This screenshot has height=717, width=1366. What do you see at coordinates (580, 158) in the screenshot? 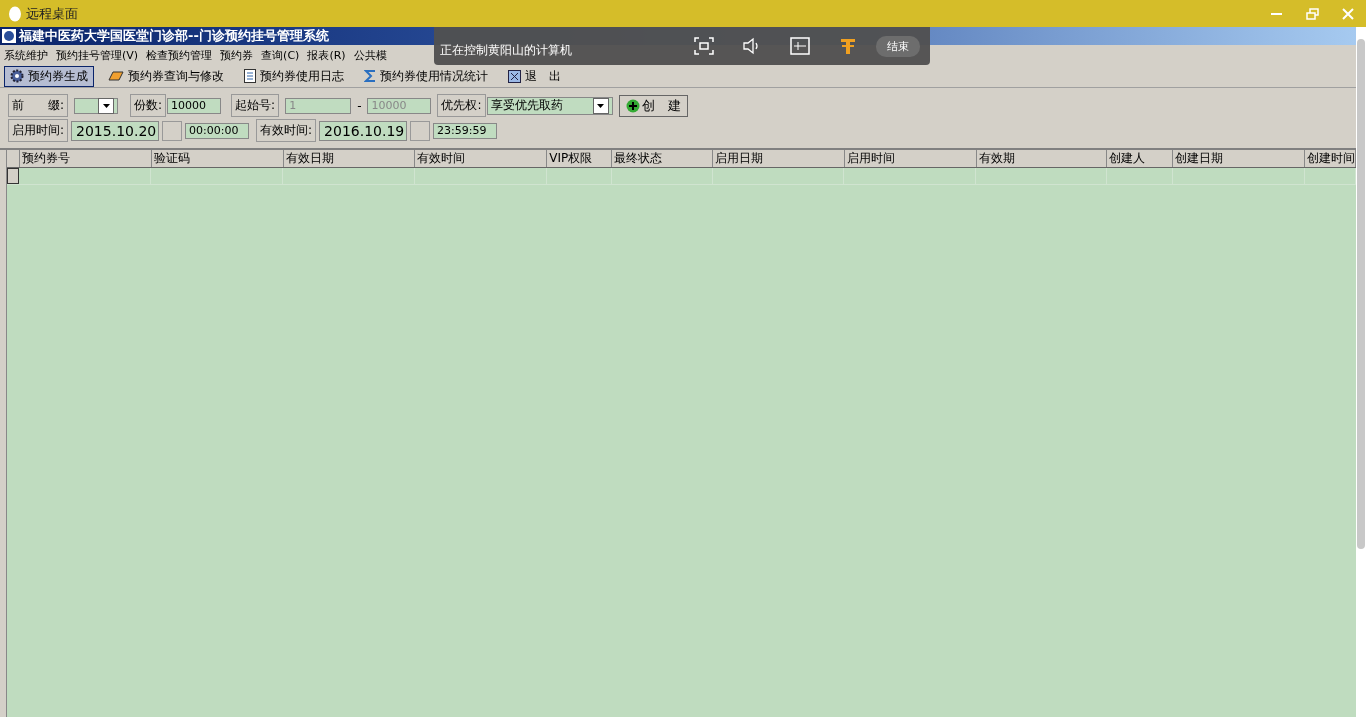
I see `column-header: VIP权限` at bounding box center [580, 158].